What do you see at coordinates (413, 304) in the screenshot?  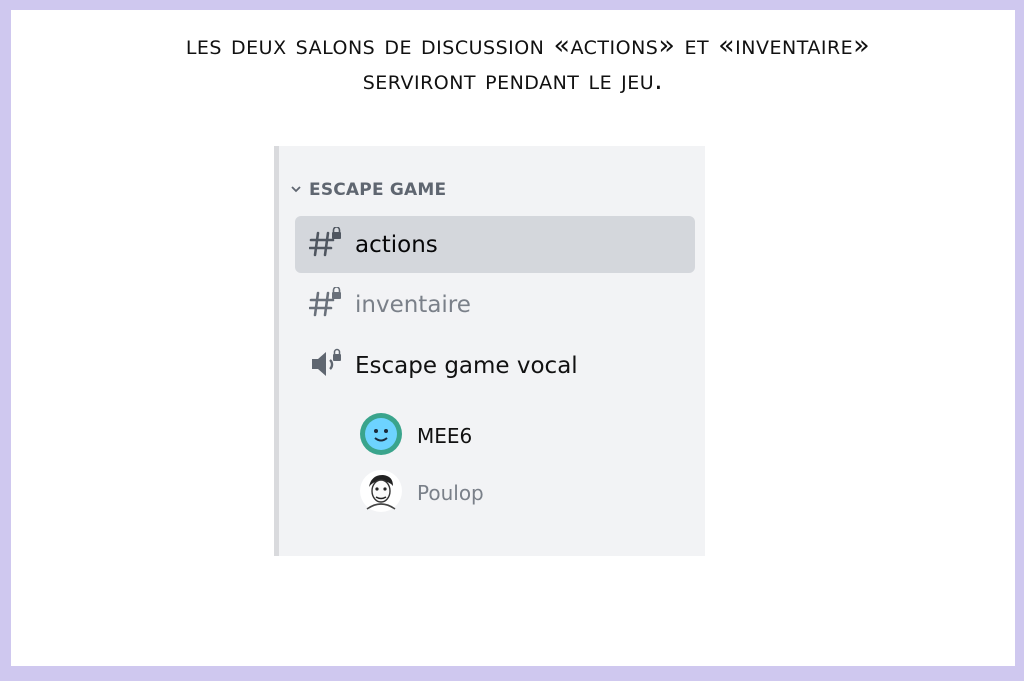 I see `channel-label: inventaire` at bounding box center [413, 304].